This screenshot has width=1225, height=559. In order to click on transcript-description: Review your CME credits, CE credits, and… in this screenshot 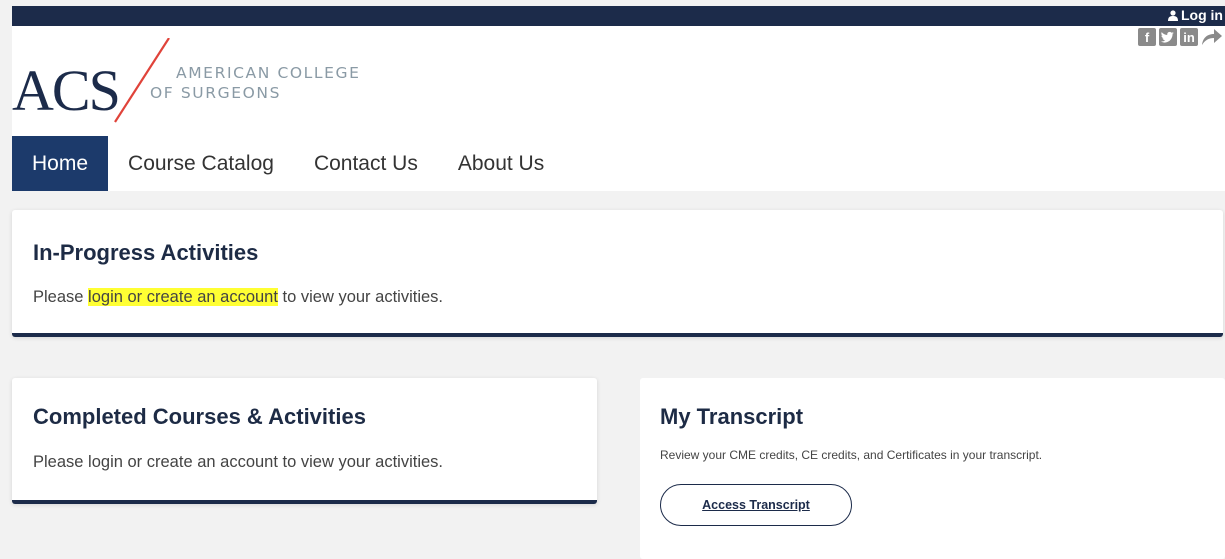, I will do `click(851, 455)`.